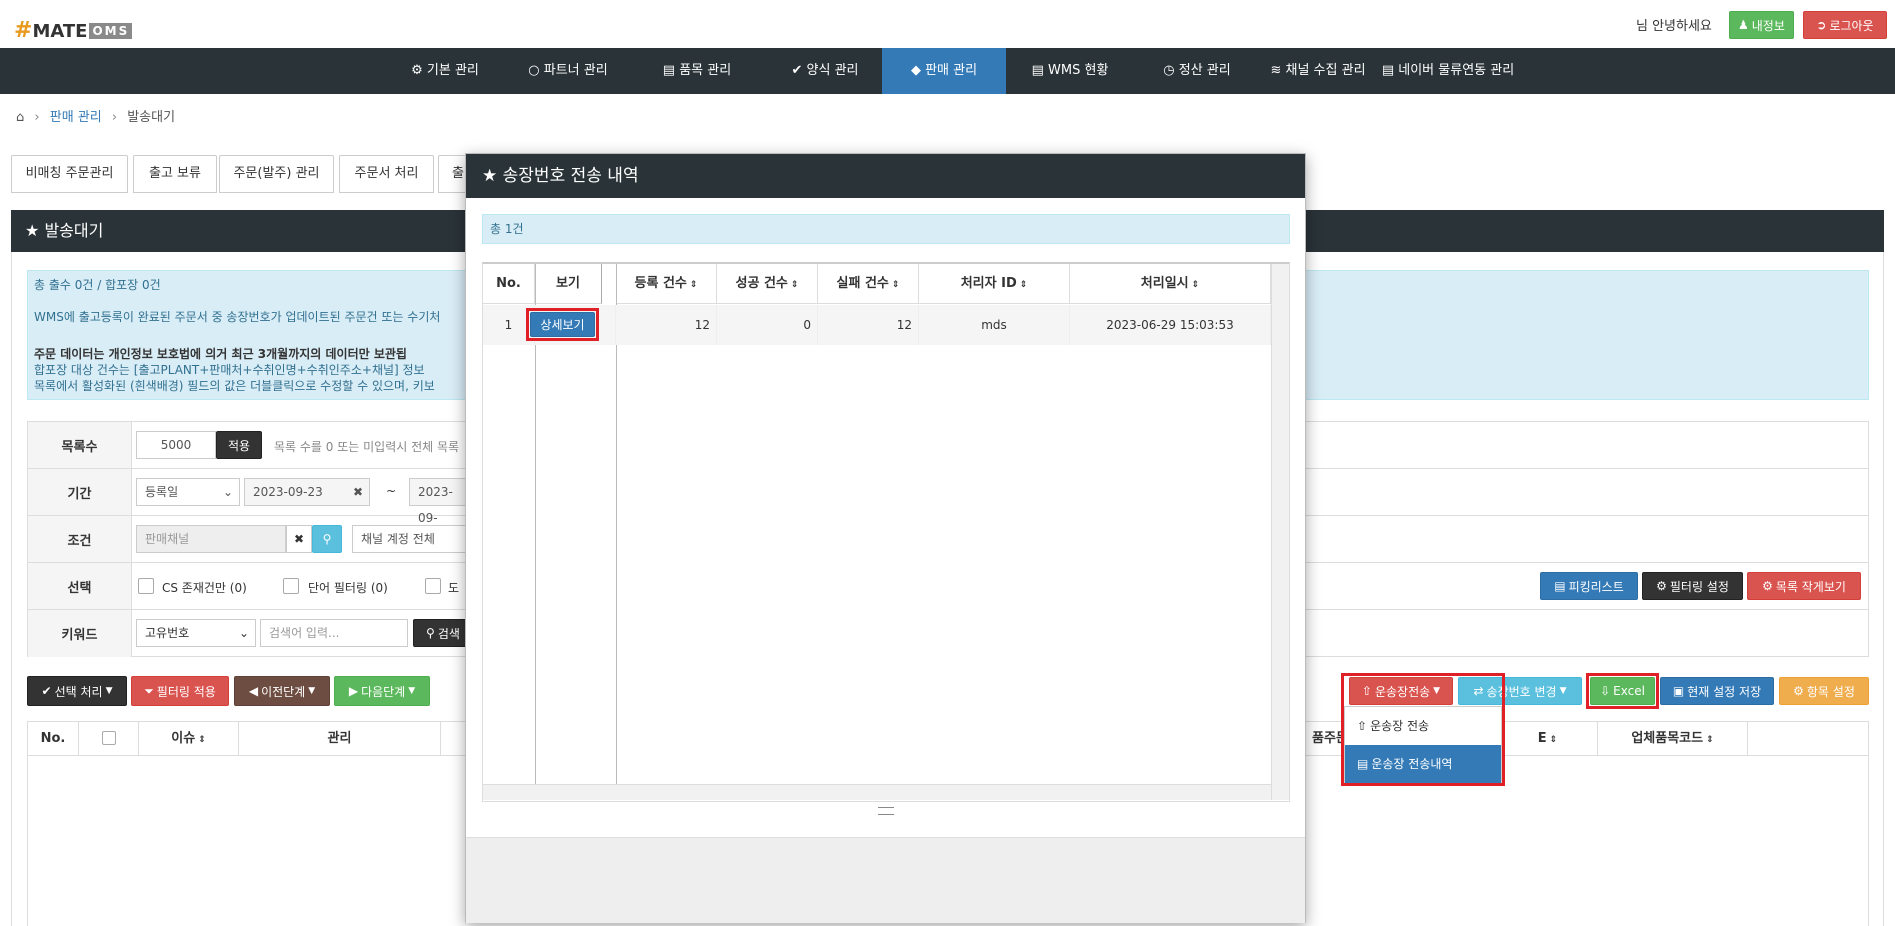  I want to click on caret-down-icon: ▼, so click(312, 691).